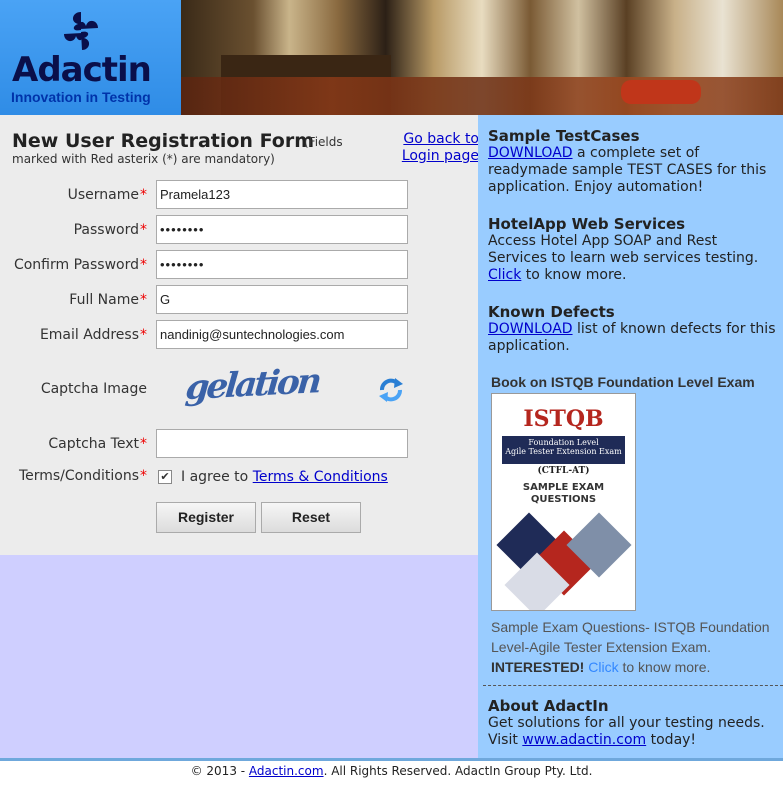  What do you see at coordinates (110, 230) in the screenshot?
I see `password-label: Password*` at bounding box center [110, 230].